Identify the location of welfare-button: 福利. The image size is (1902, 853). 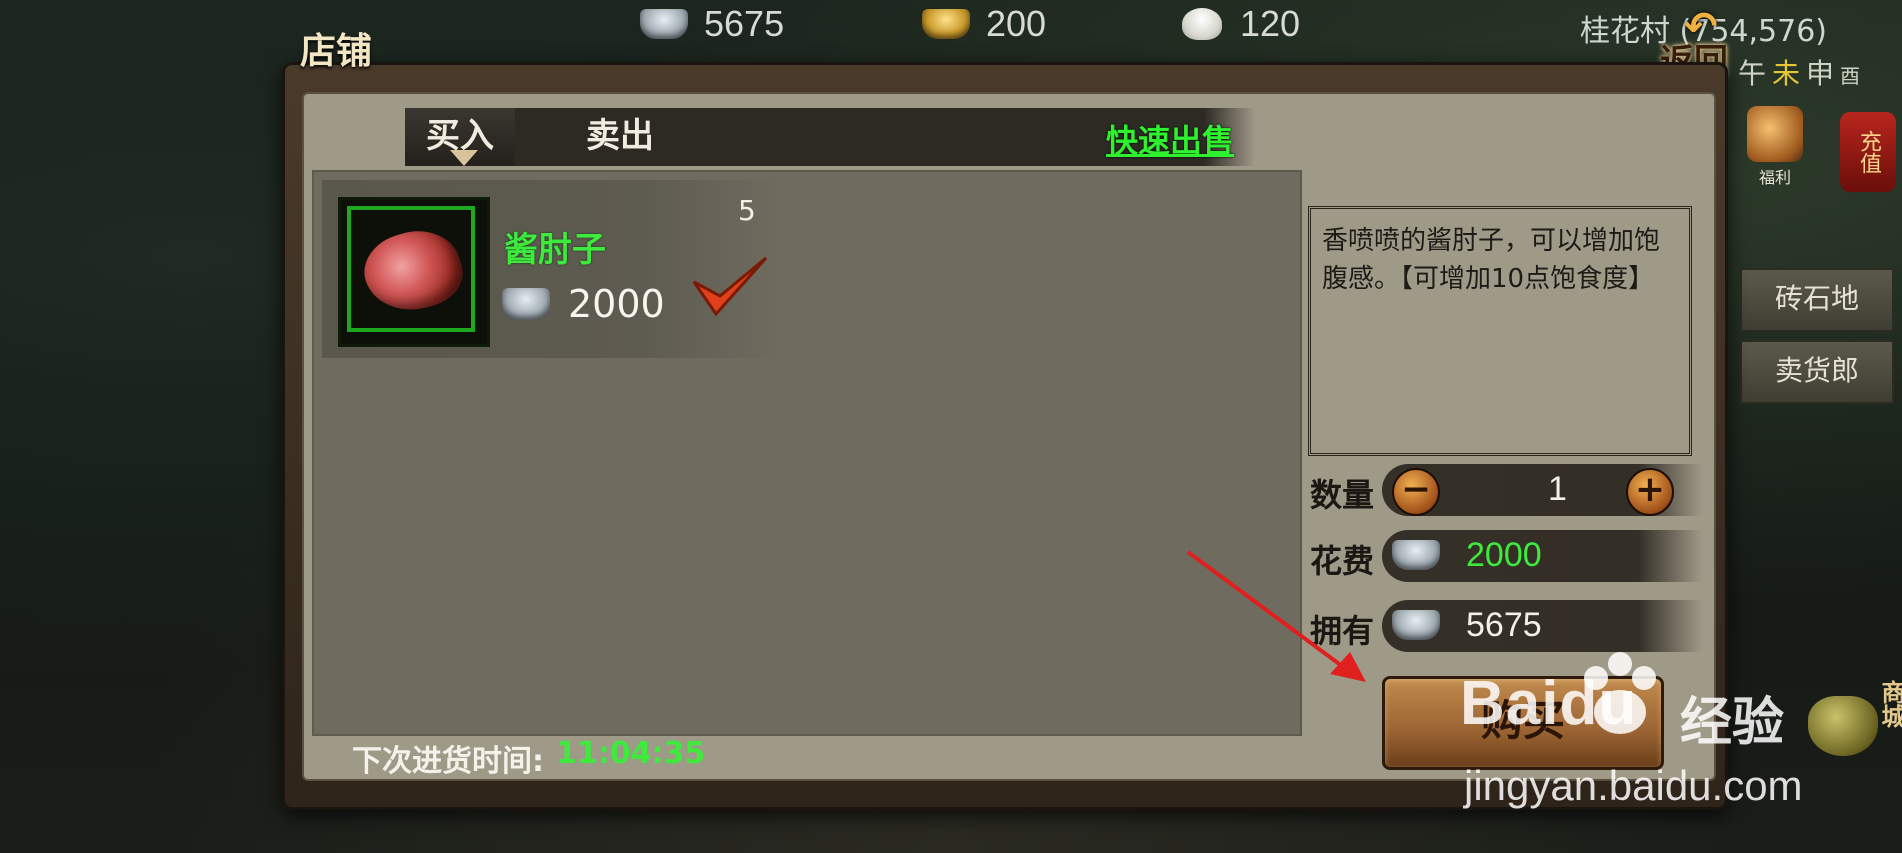
(1775, 147).